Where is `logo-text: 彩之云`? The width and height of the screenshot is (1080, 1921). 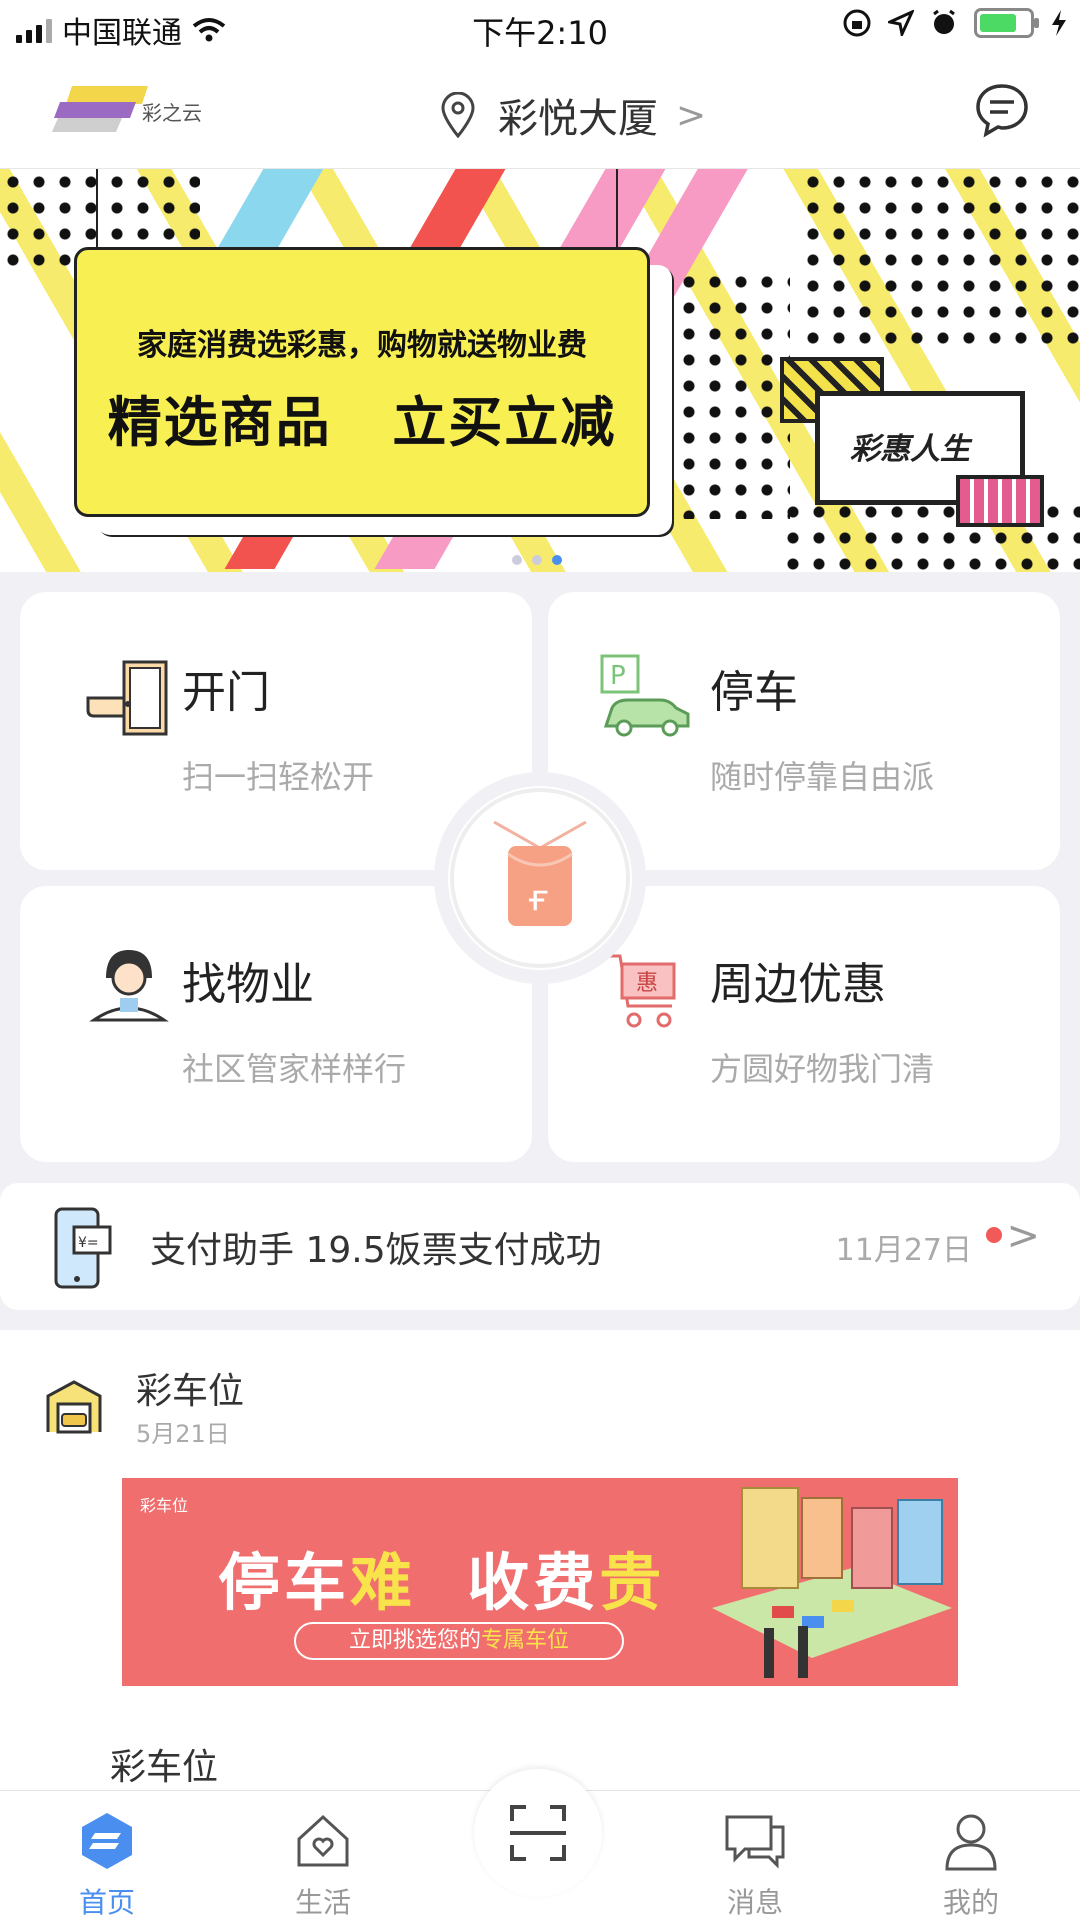
logo-text: 彩之云 is located at coordinates (172, 113).